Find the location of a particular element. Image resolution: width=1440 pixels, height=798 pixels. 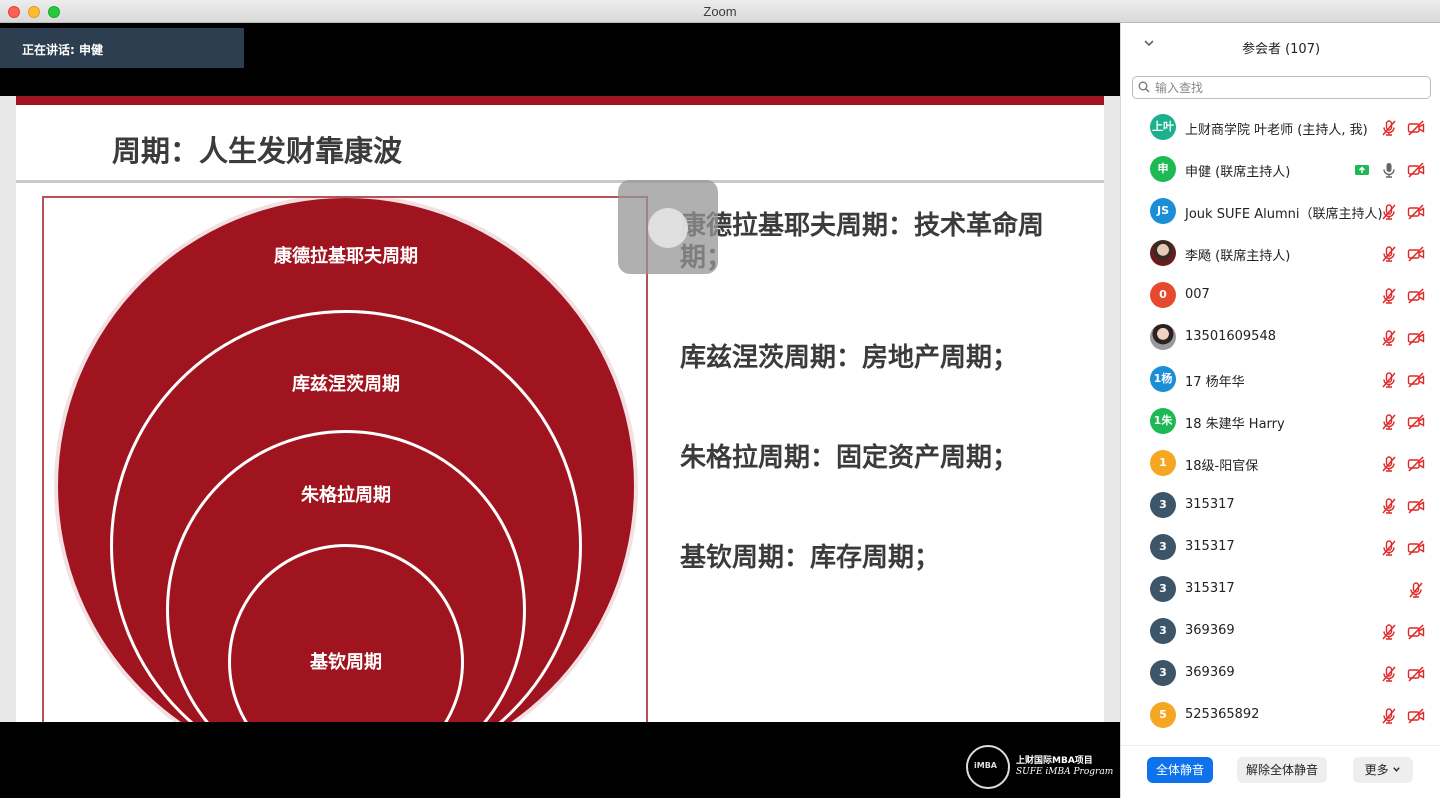

avatar: JS is located at coordinates (1163, 211).